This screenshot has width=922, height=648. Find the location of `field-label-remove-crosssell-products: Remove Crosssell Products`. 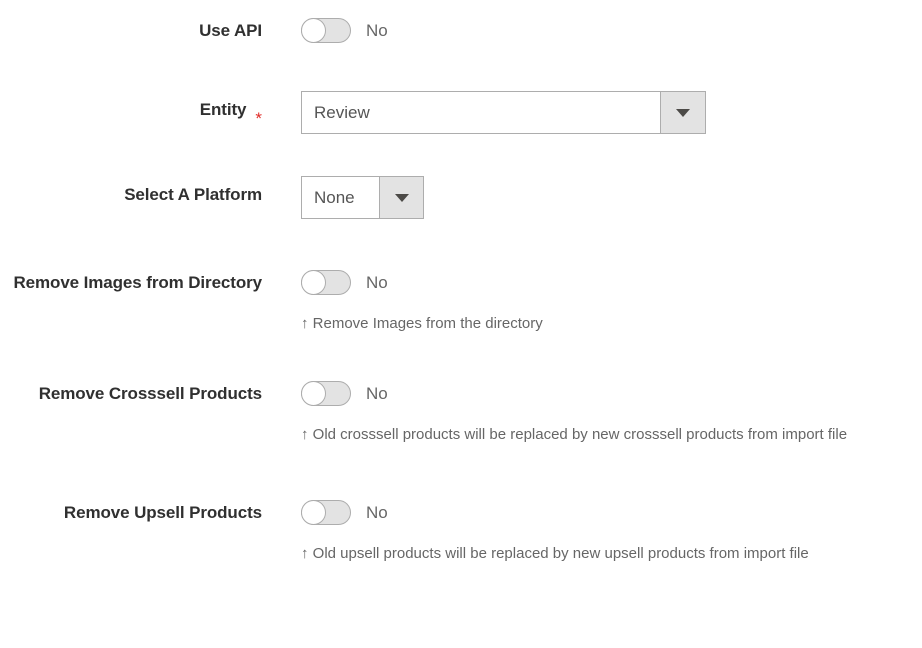

field-label-remove-crosssell-products: Remove Crosssell Products is located at coordinates (150, 394).